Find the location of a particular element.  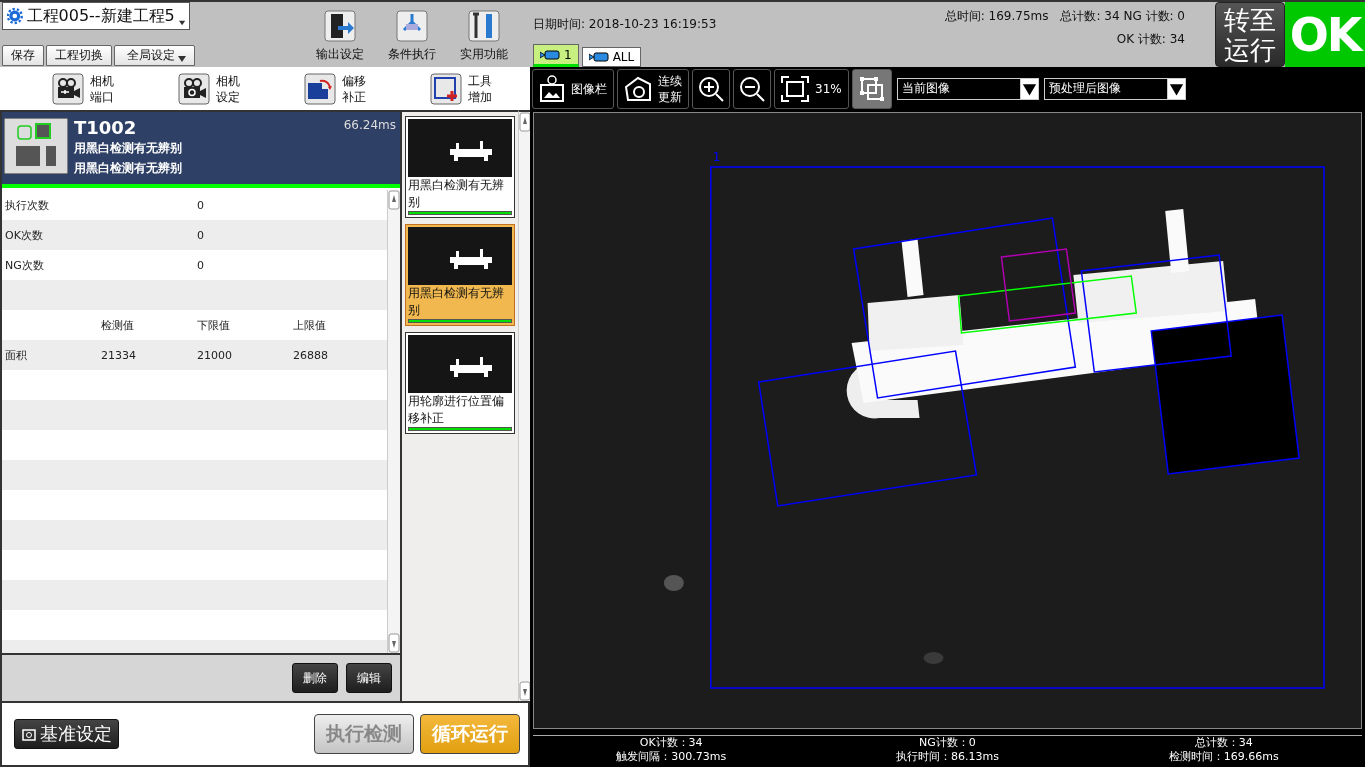

camera-tab: ALL is located at coordinates (611, 57).